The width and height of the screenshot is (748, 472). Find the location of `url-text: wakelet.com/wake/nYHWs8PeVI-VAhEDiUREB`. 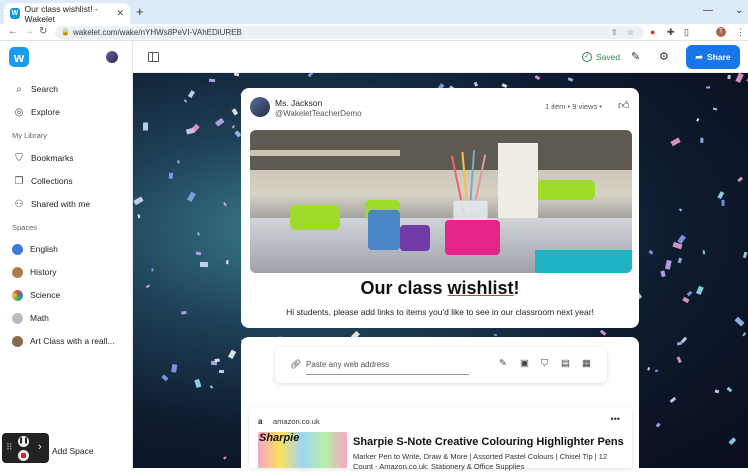

url-text: wakelet.com/wake/nYHWs8PeVI-VAhEDiUREB is located at coordinates (157, 32).